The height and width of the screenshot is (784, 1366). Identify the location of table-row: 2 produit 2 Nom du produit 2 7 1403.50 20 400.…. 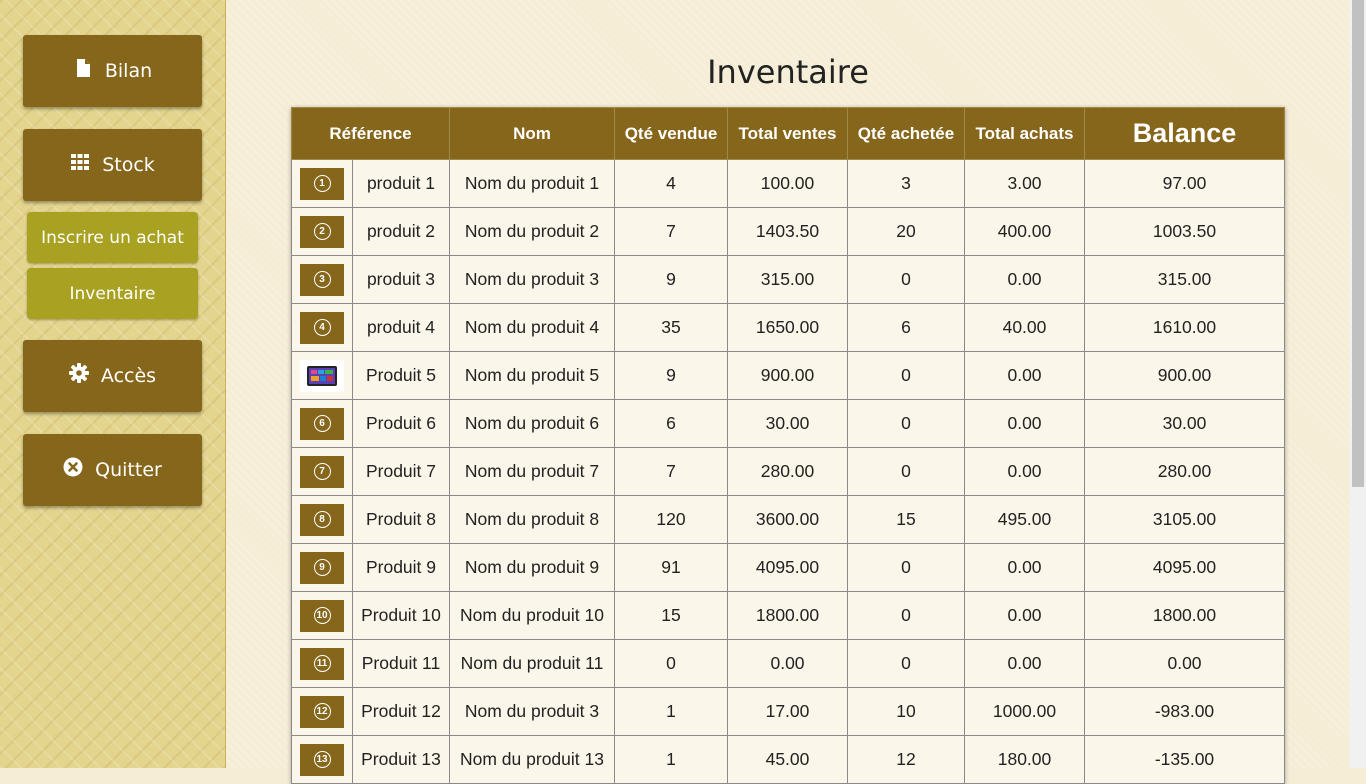
(788, 231).